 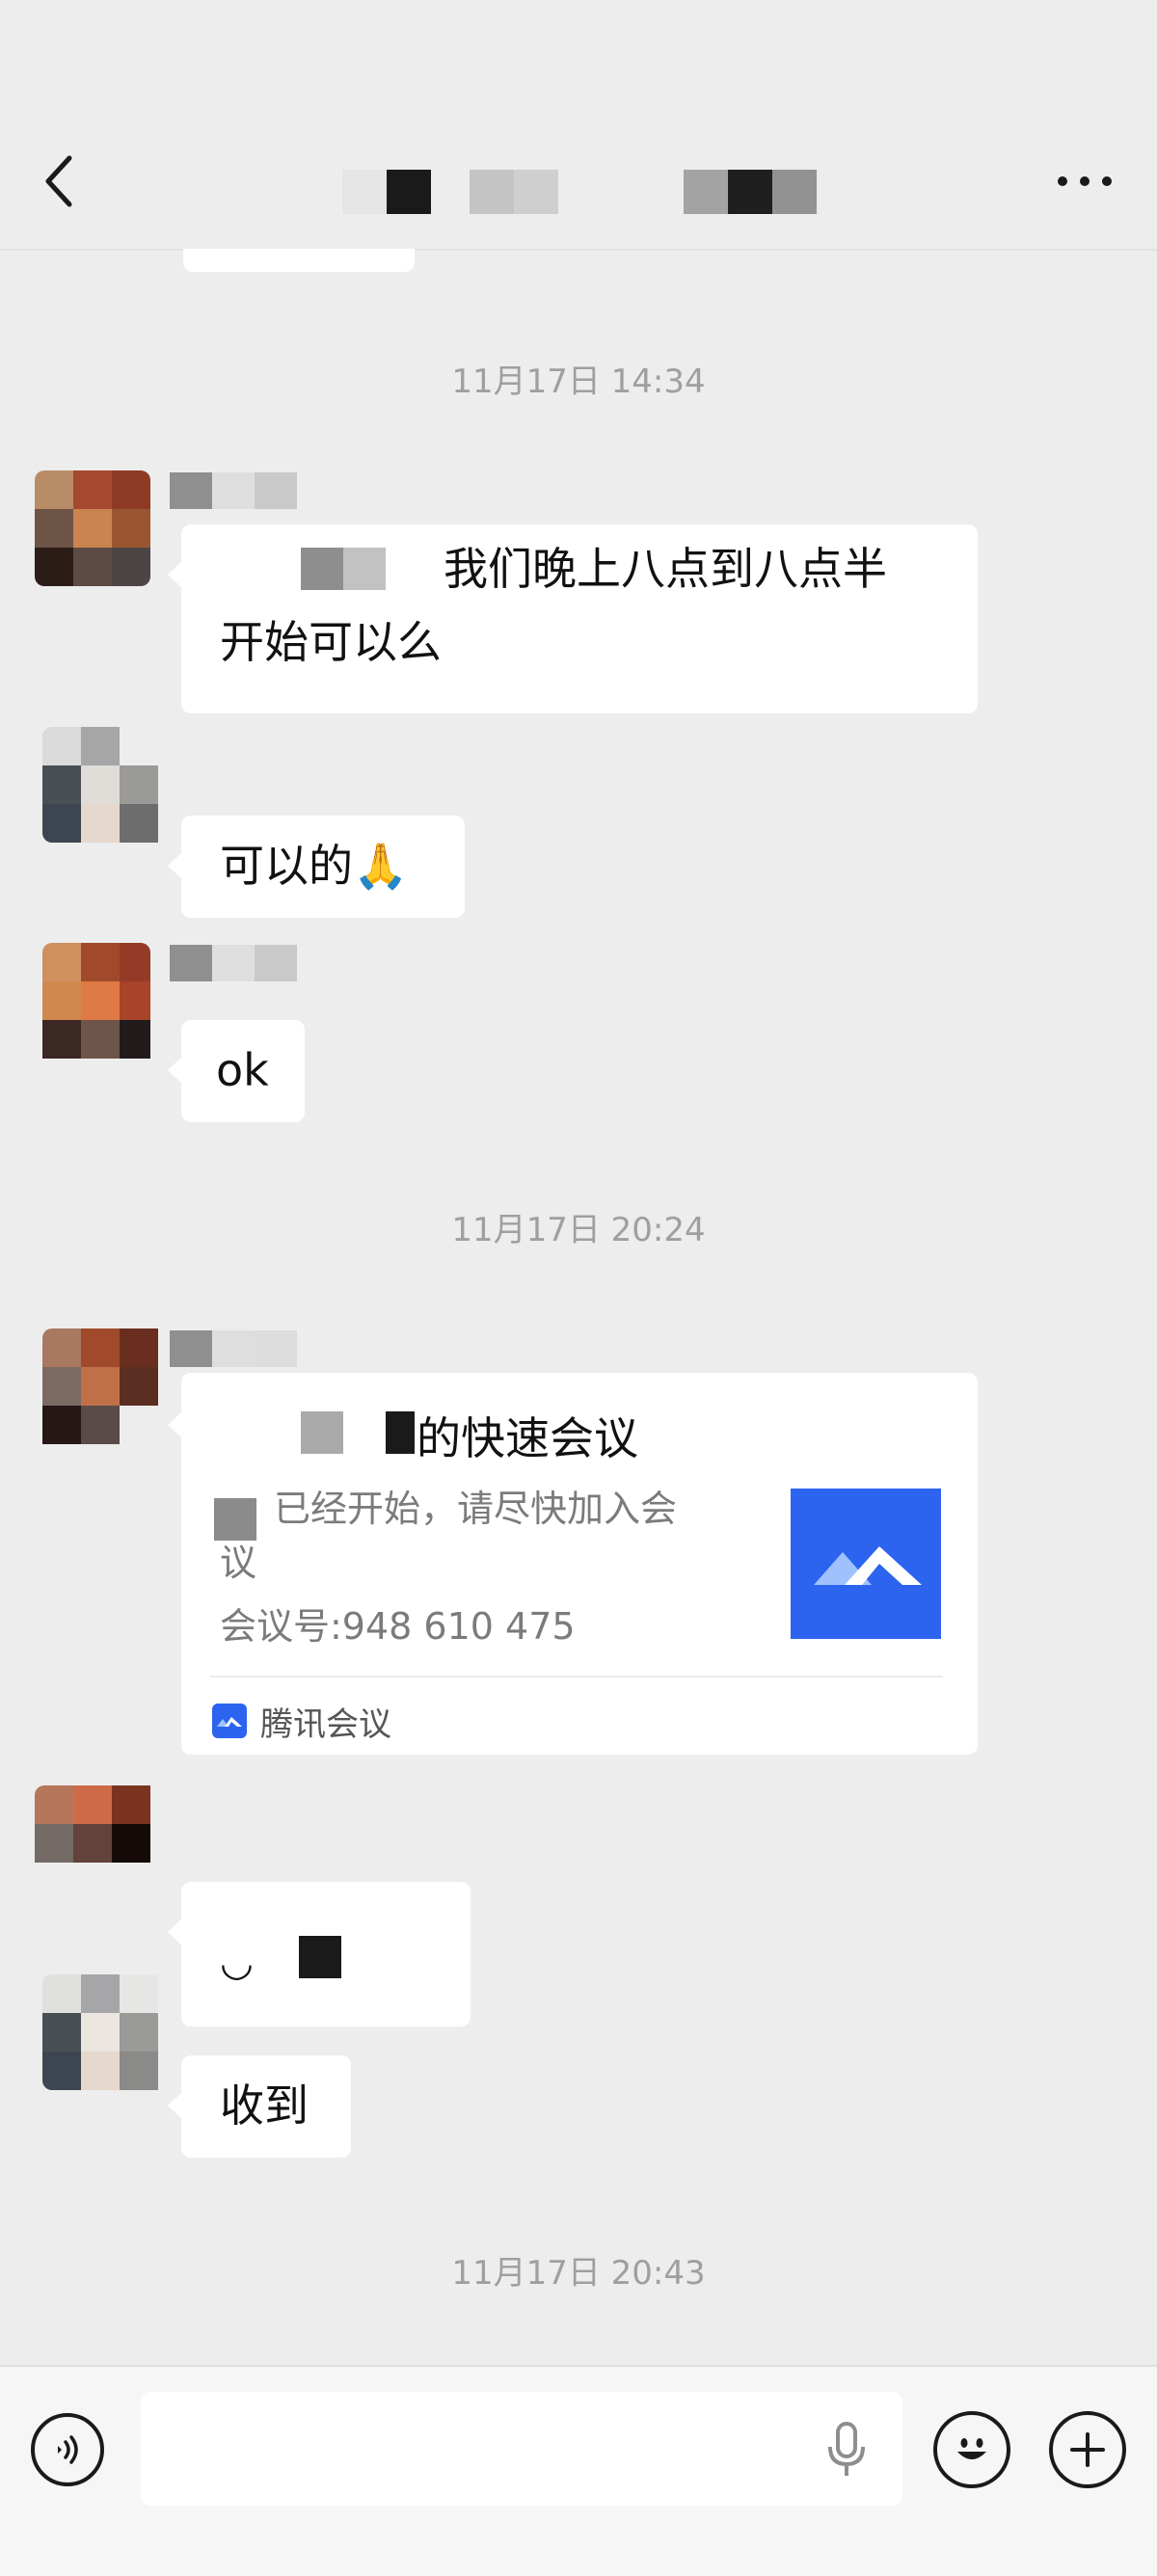 I want to click on emoji-button, so click(x=971, y=2450).